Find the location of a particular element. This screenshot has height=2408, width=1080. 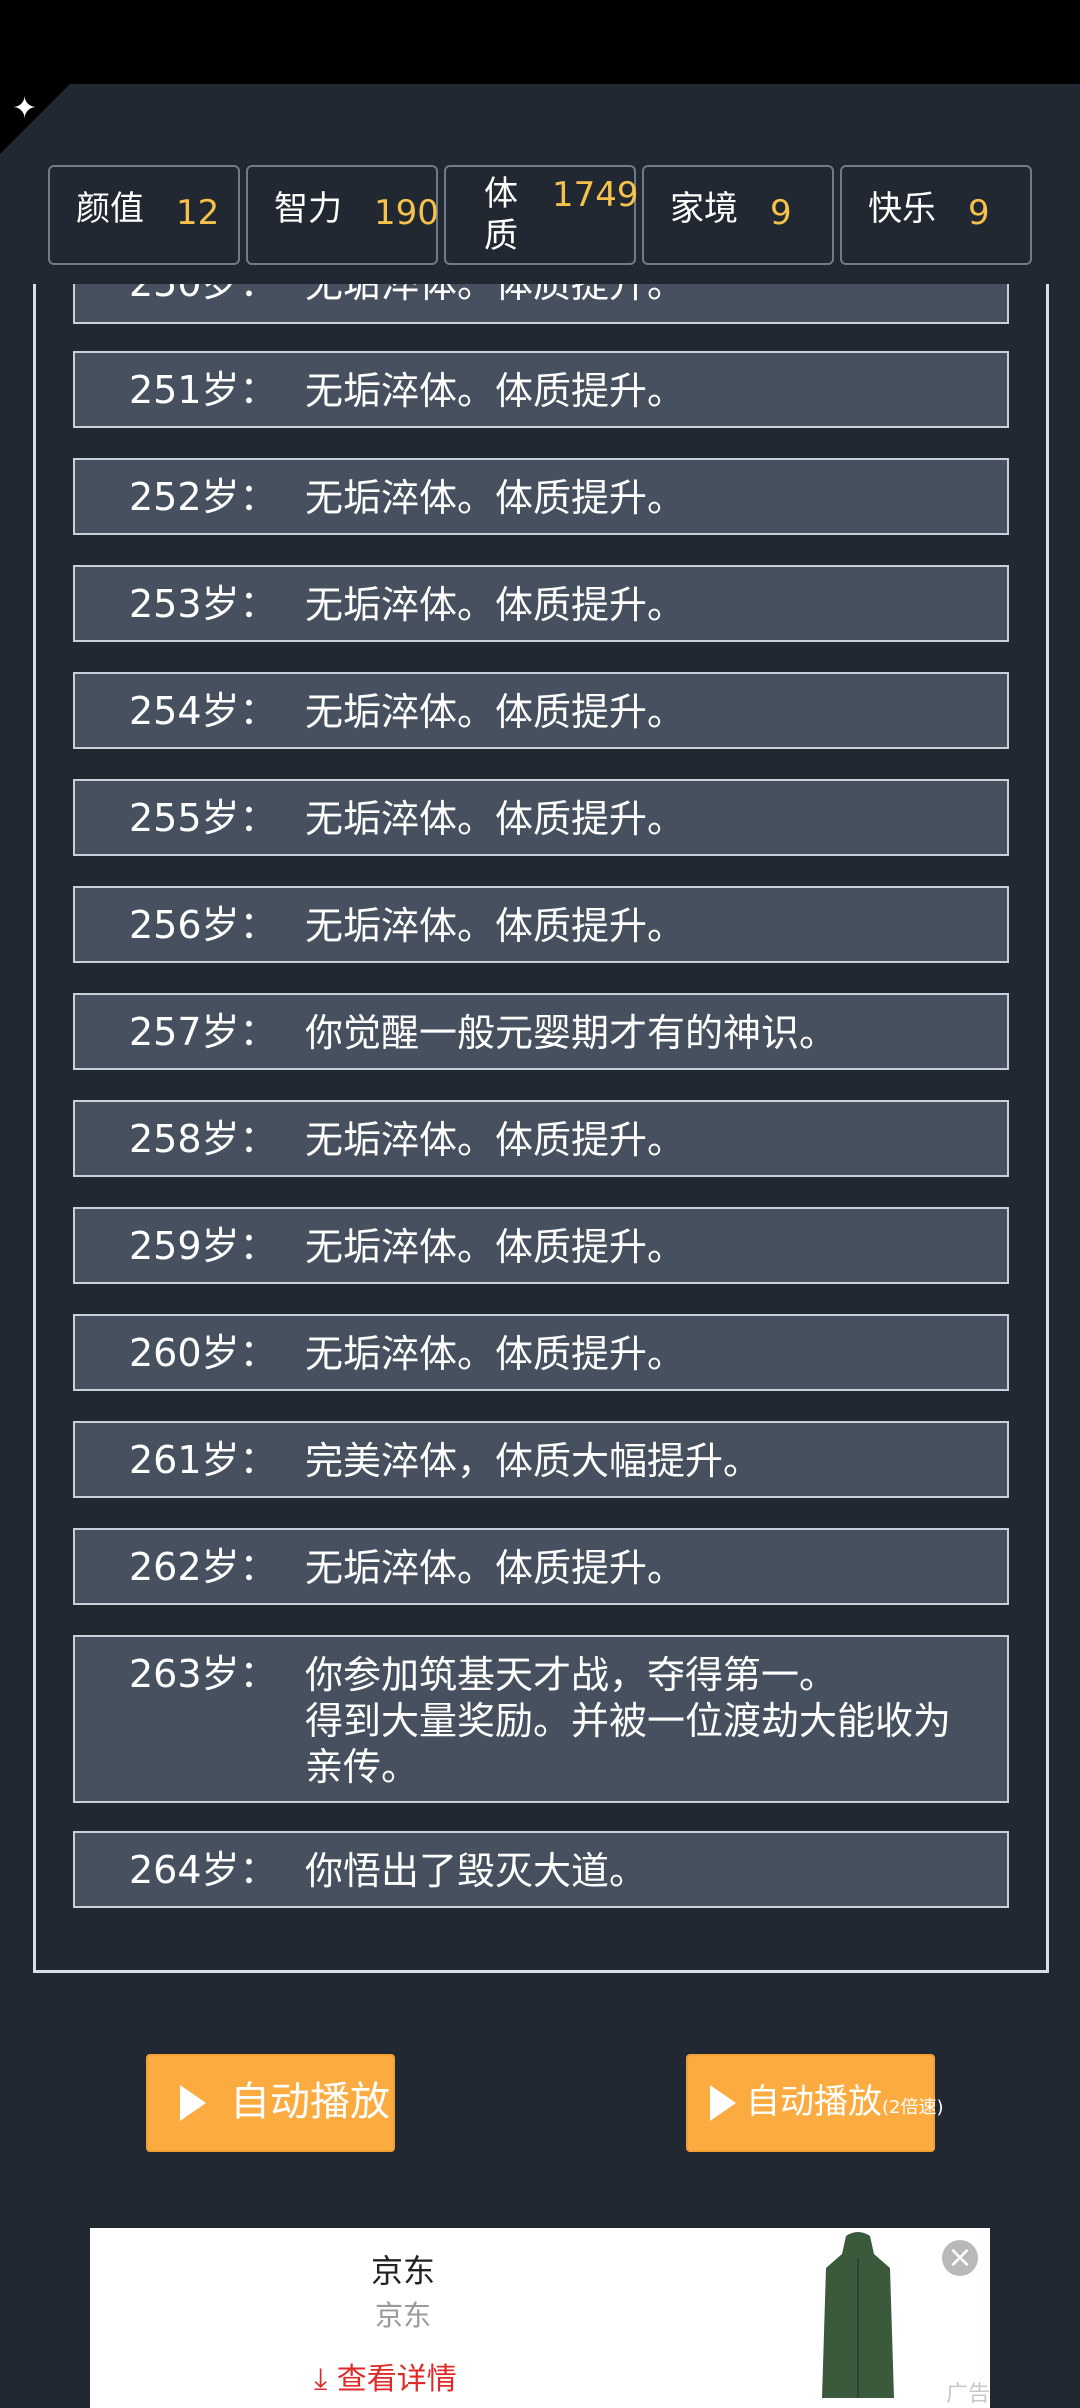

event-age: 258岁： is located at coordinates (203, 1139).